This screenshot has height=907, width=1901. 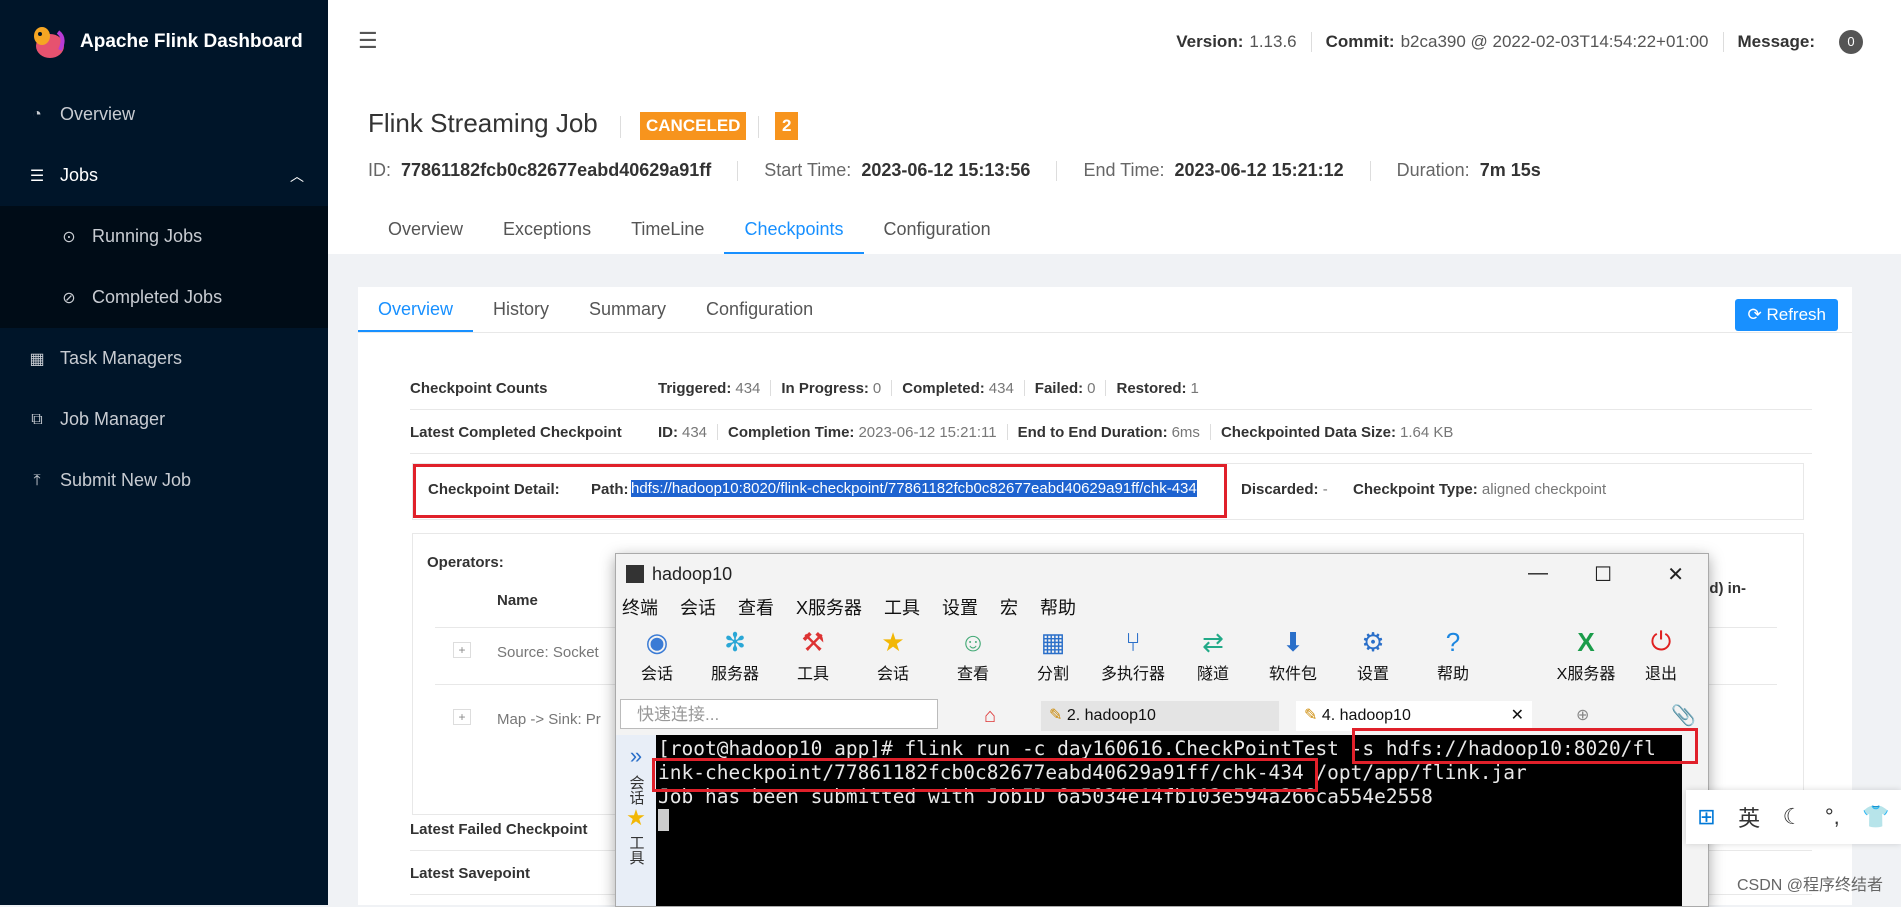 What do you see at coordinates (425, 229) in the screenshot?
I see `tab-overview: Overview` at bounding box center [425, 229].